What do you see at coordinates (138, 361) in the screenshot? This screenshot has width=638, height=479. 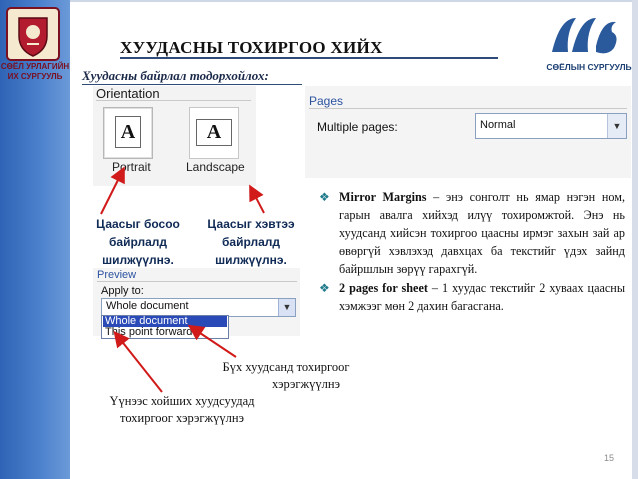 I see `this-point-forward-arrow` at bounding box center [138, 361].